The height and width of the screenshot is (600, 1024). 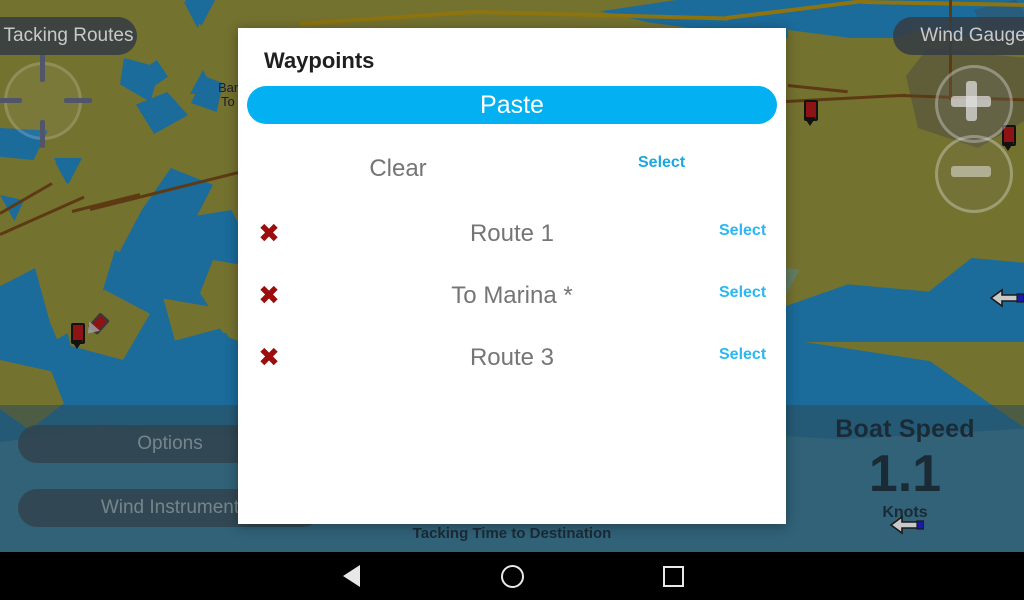 What do you see at coordinates (958, 36) in the screenshot?
I see `wind-gauge-button: Wind Gauge` at bounding box center [958, 36].